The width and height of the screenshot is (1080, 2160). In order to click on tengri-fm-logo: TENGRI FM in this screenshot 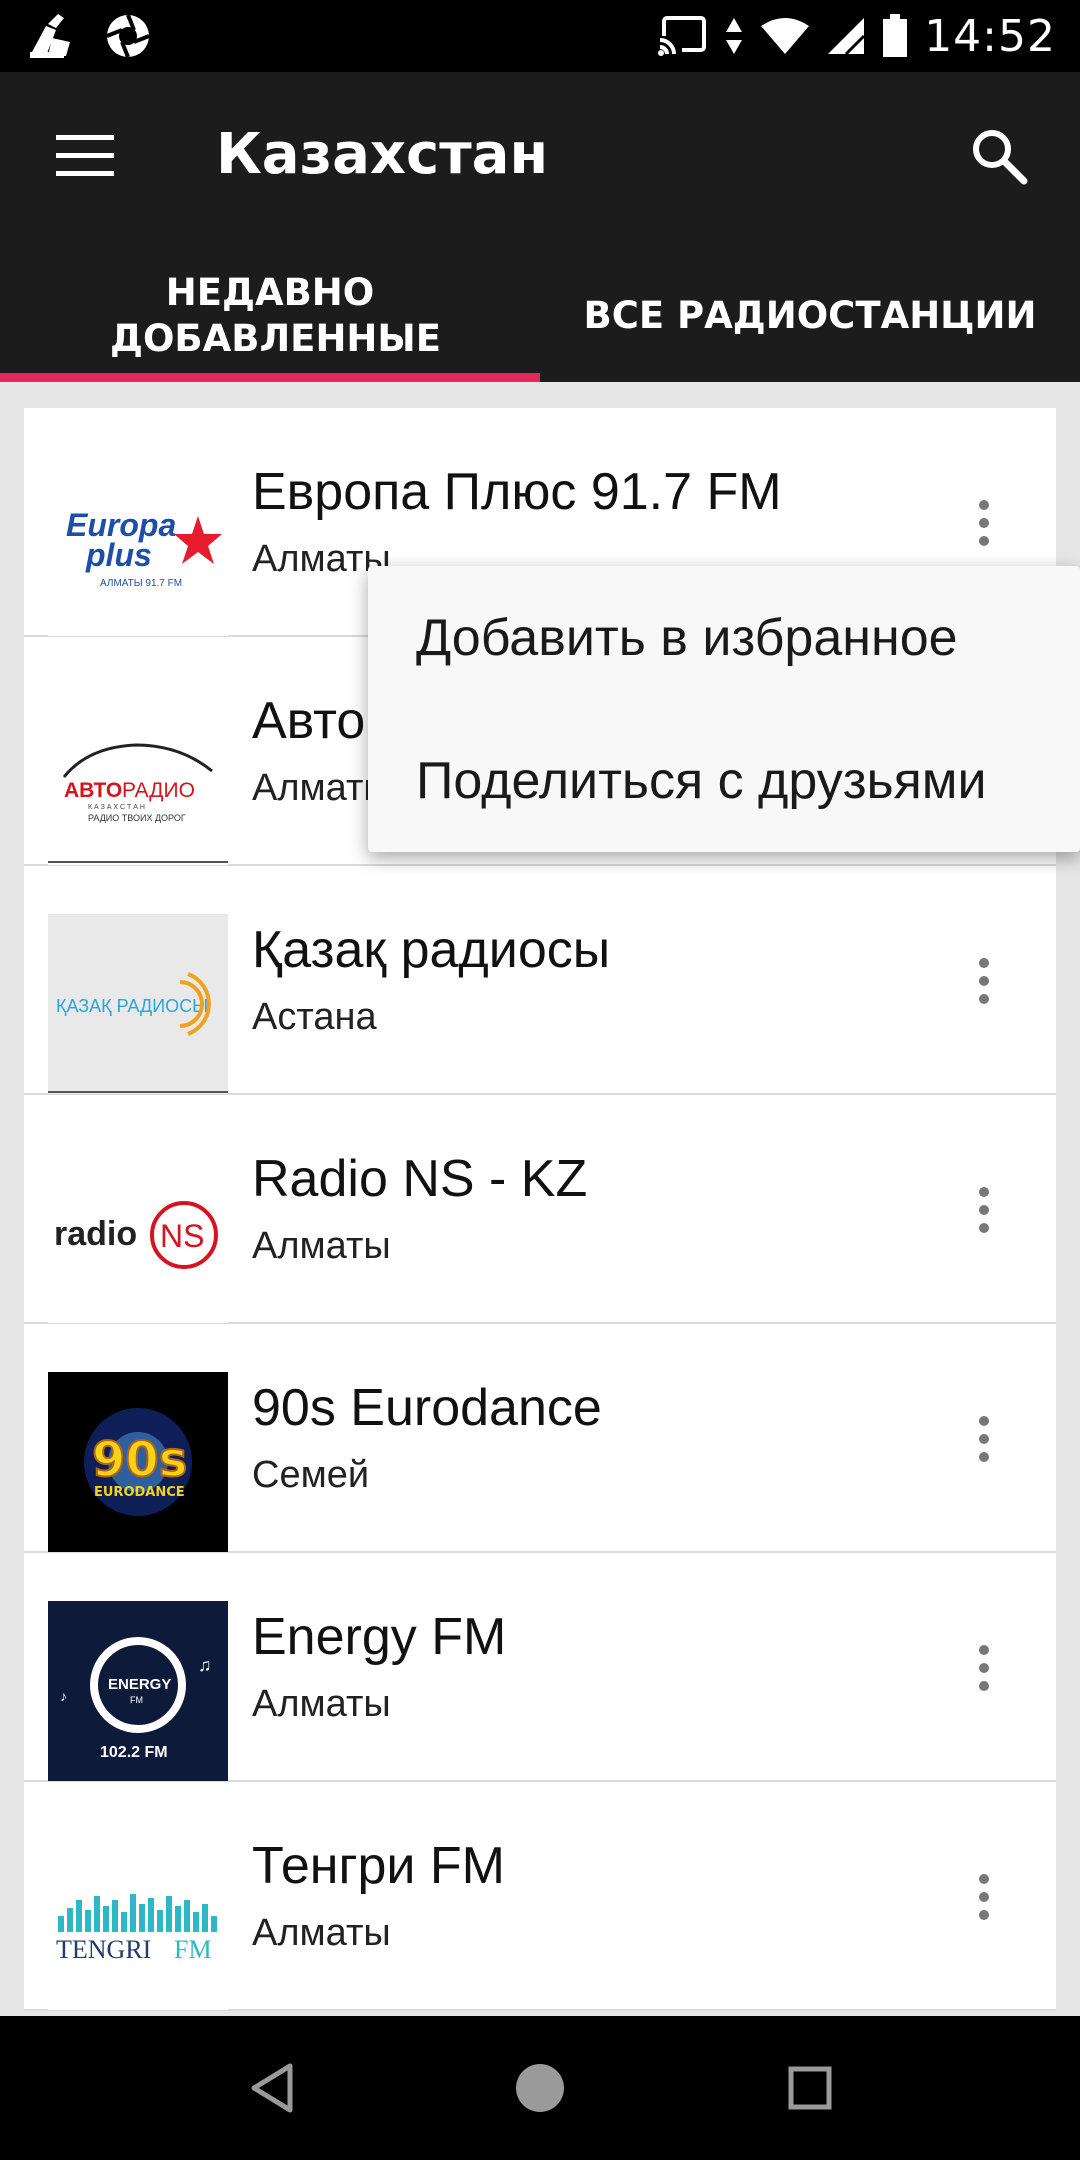, I will do `click(138, 1920)`.